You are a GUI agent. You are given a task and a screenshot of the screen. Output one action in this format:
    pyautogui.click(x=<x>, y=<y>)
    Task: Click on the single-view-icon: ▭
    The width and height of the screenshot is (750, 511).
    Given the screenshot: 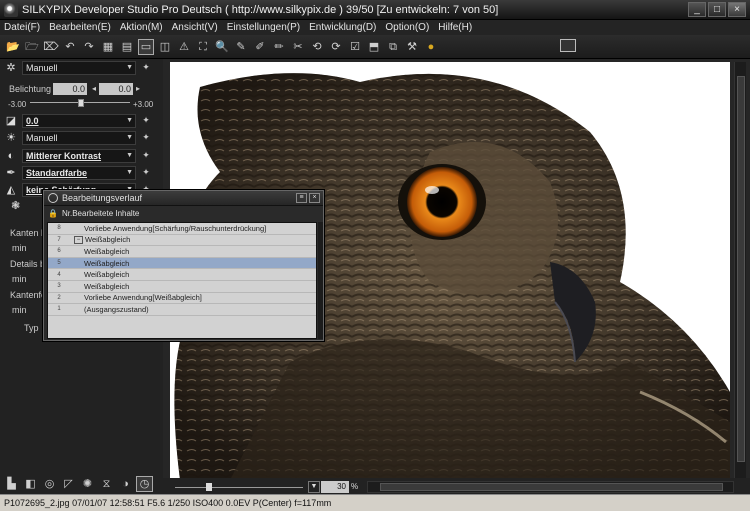 What is the action you would take?
    pyautogui.click(x=146, y=46)
    